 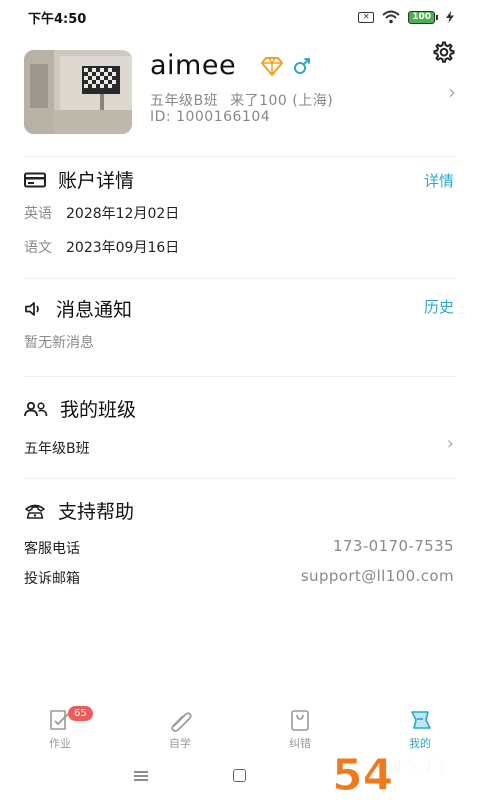 I want to click on account-item-chinese: 语文 2023年09月16日, so click(x=101, y=247).